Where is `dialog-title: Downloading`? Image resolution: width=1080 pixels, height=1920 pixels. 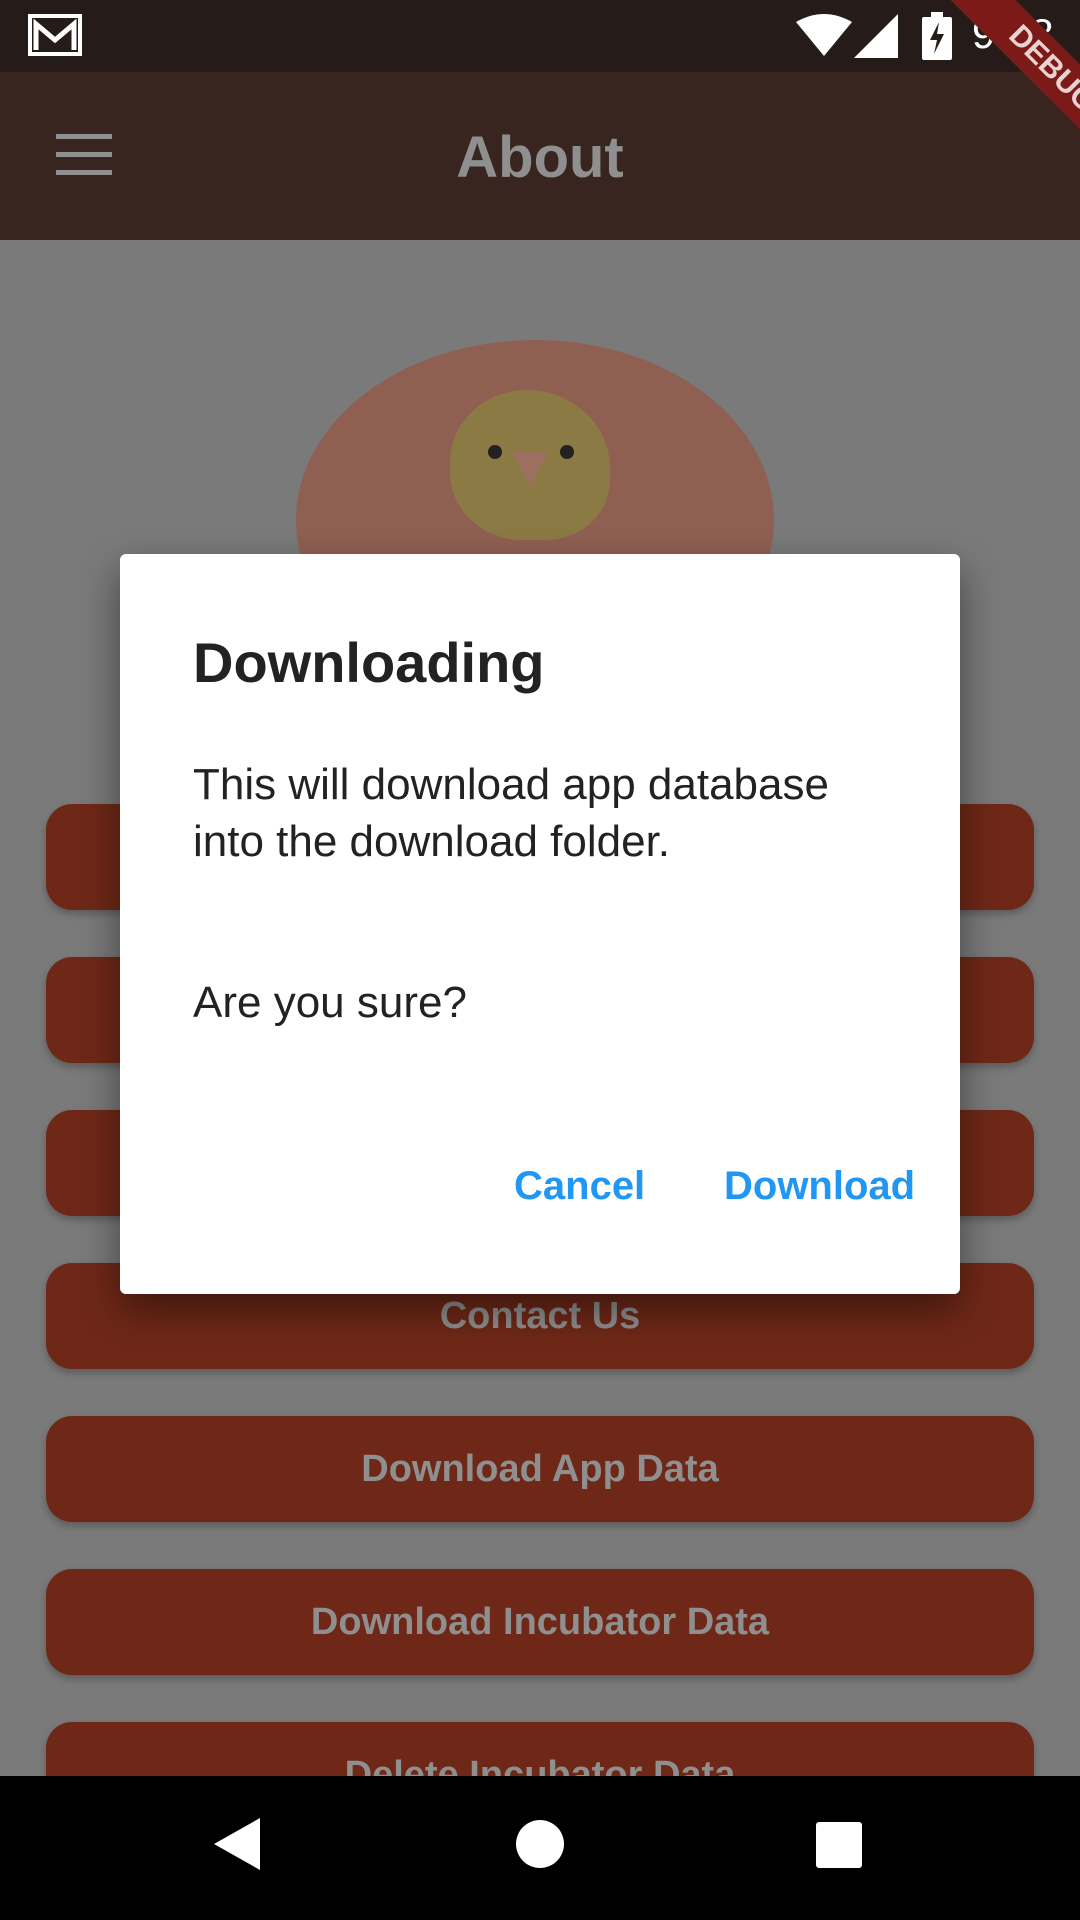
dialog-title: Downloading is located at coordinates (369, 662).